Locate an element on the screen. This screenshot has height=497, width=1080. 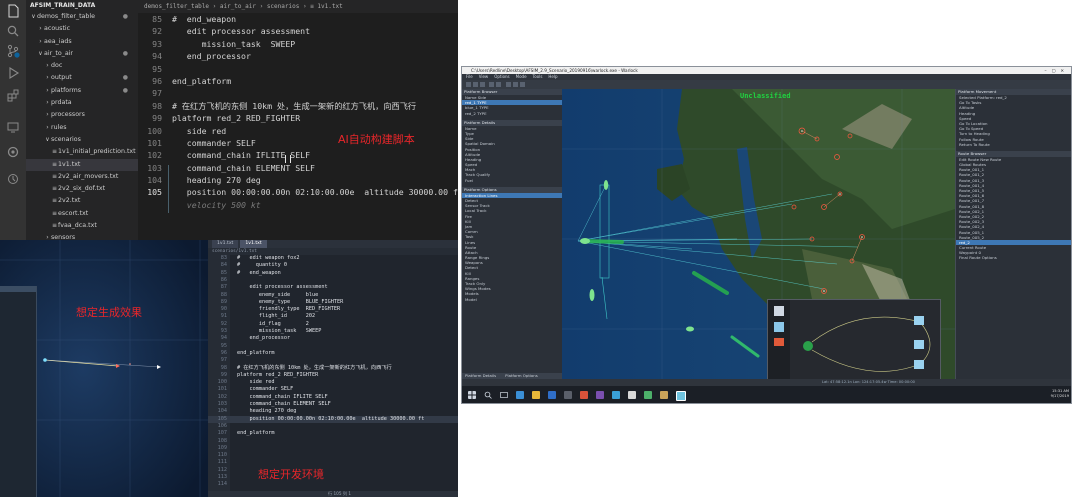
tree-item: › platforms ● is located at coordinates (82, 91).